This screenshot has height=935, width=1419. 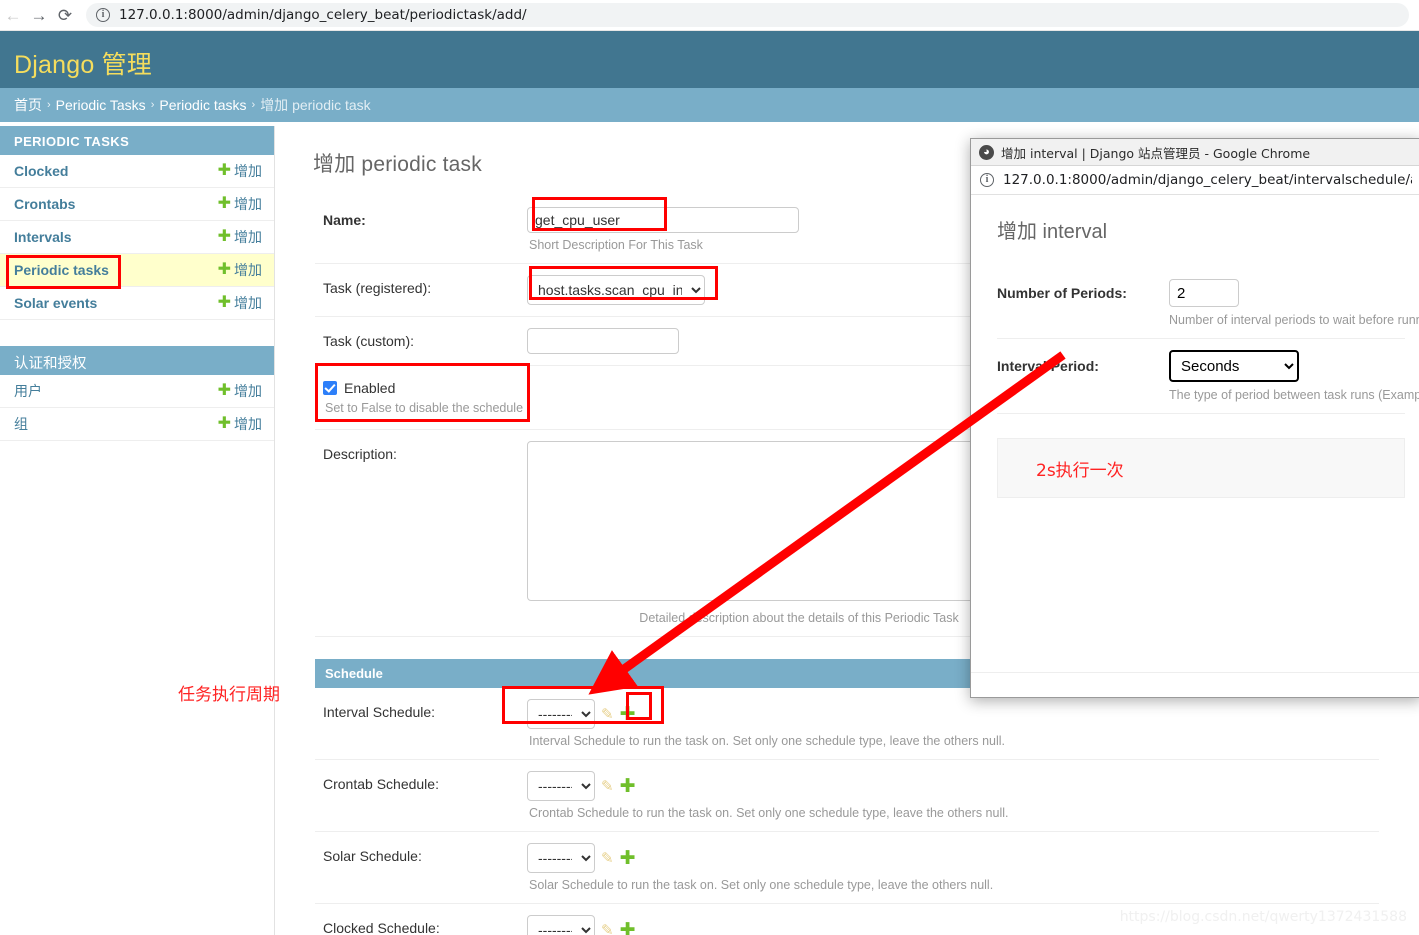 I want to click on sidebar-item-label: Solar events, so click(x=55, y=303).